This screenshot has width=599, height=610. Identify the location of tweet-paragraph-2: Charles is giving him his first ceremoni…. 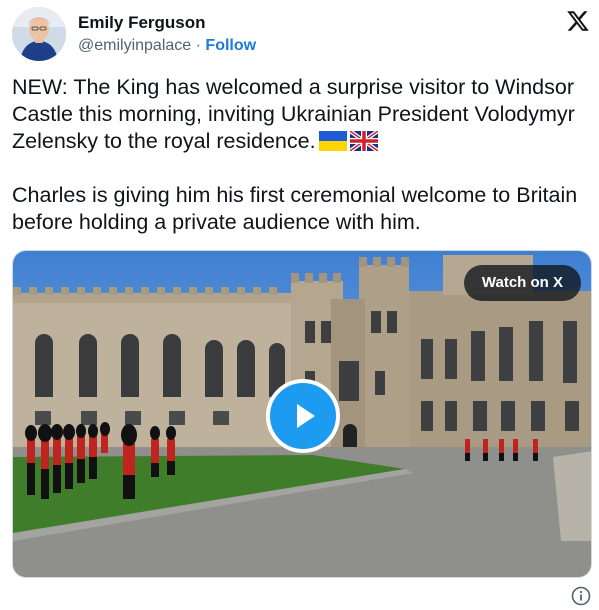
(295, 208).